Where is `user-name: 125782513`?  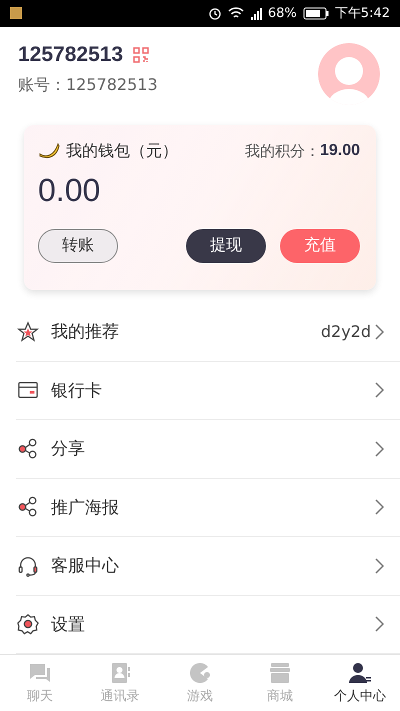
user-name: 125782513 is located at coordinates (71, 54).